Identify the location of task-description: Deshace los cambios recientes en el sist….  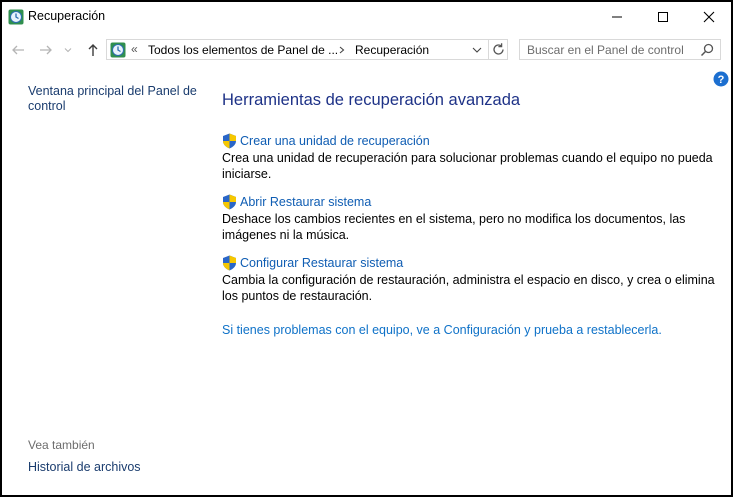
(454, 227).